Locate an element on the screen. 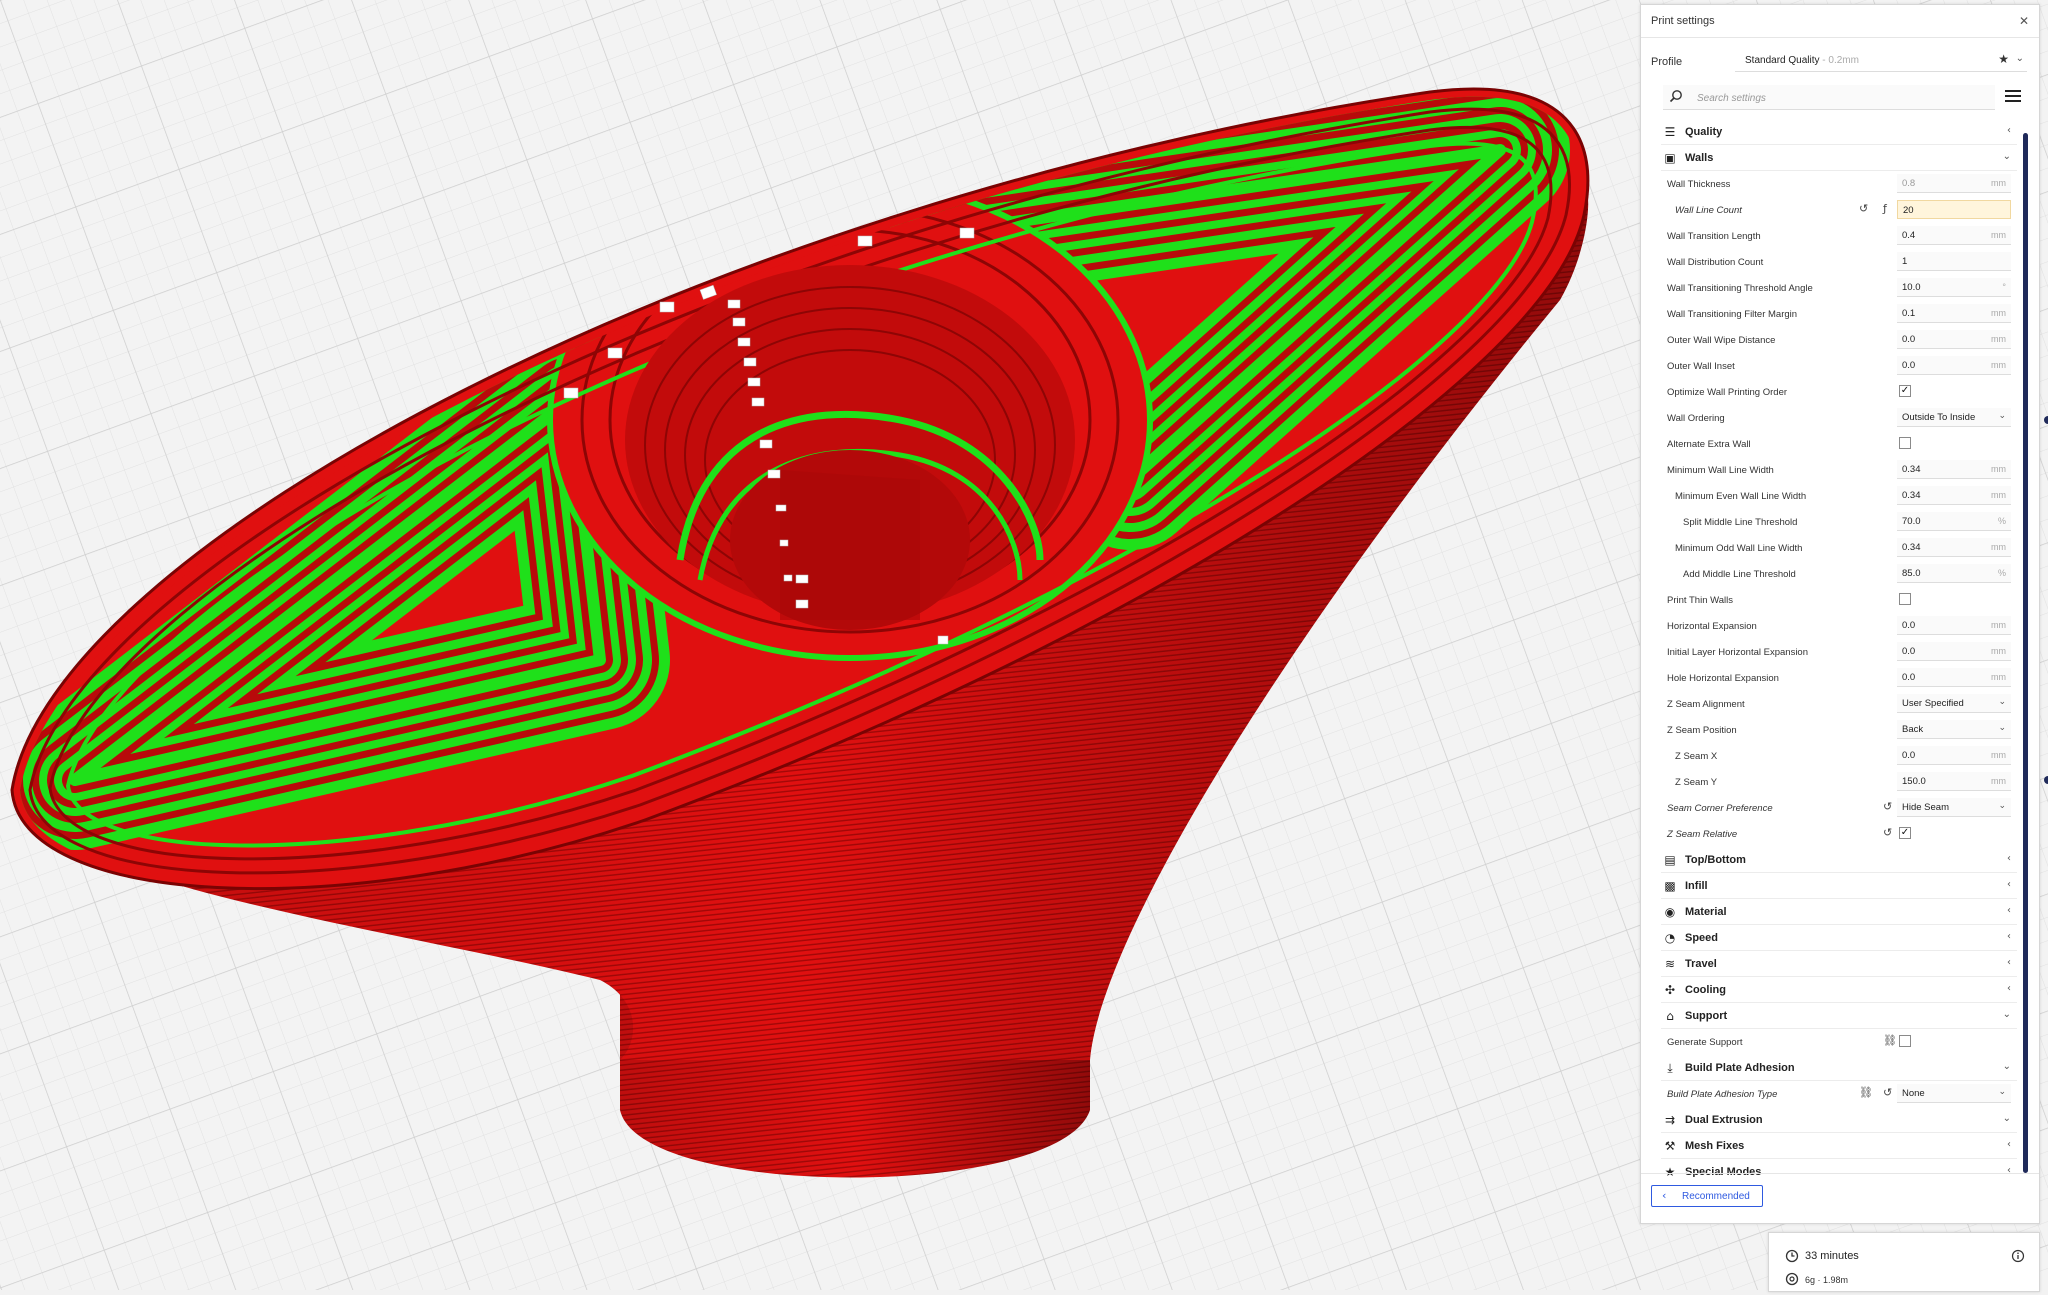  setting-value: 1 is located at coordinates (1905, 261).